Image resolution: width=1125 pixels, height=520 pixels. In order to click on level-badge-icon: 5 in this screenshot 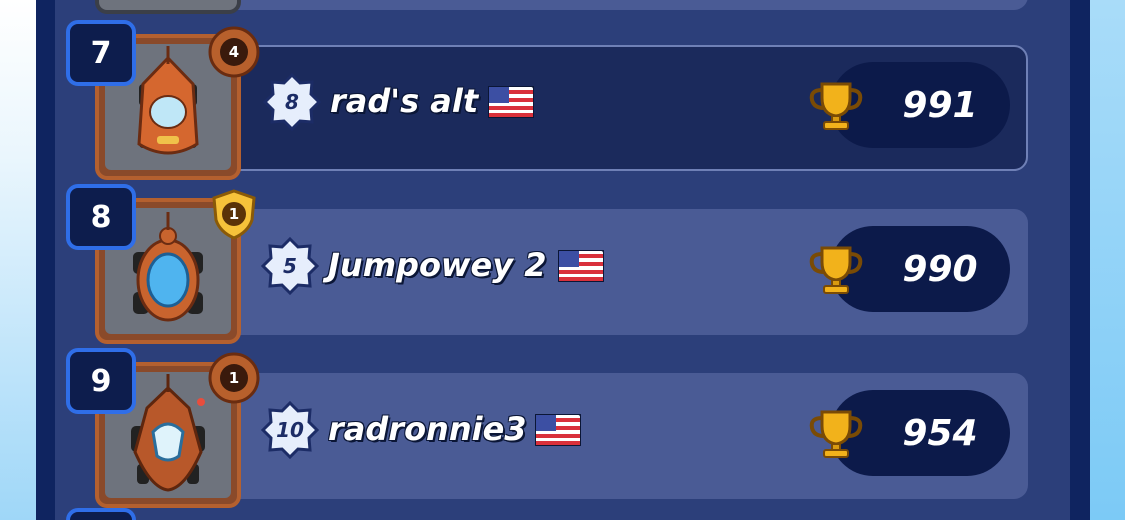, I will do `click(290, 266)`.